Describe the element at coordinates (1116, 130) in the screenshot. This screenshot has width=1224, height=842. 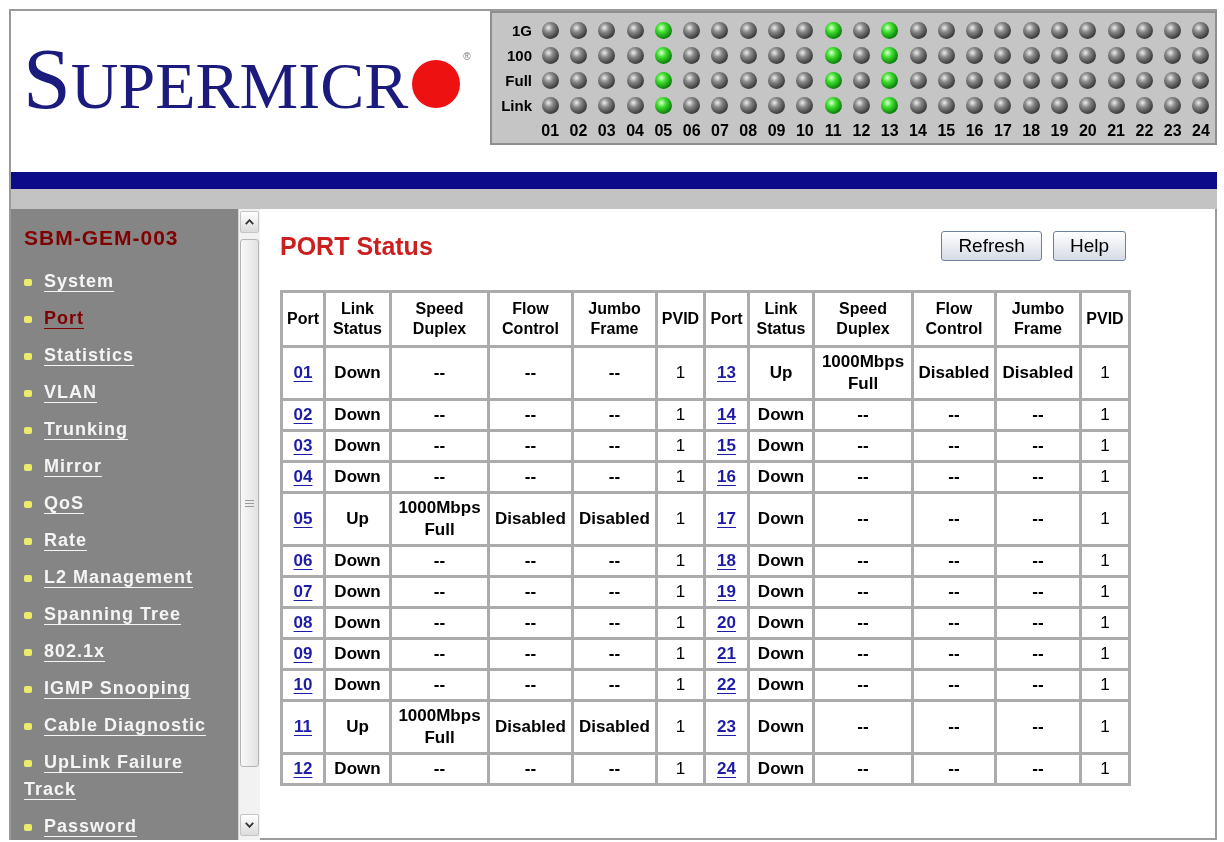
I see `port-number: 21` at that location.